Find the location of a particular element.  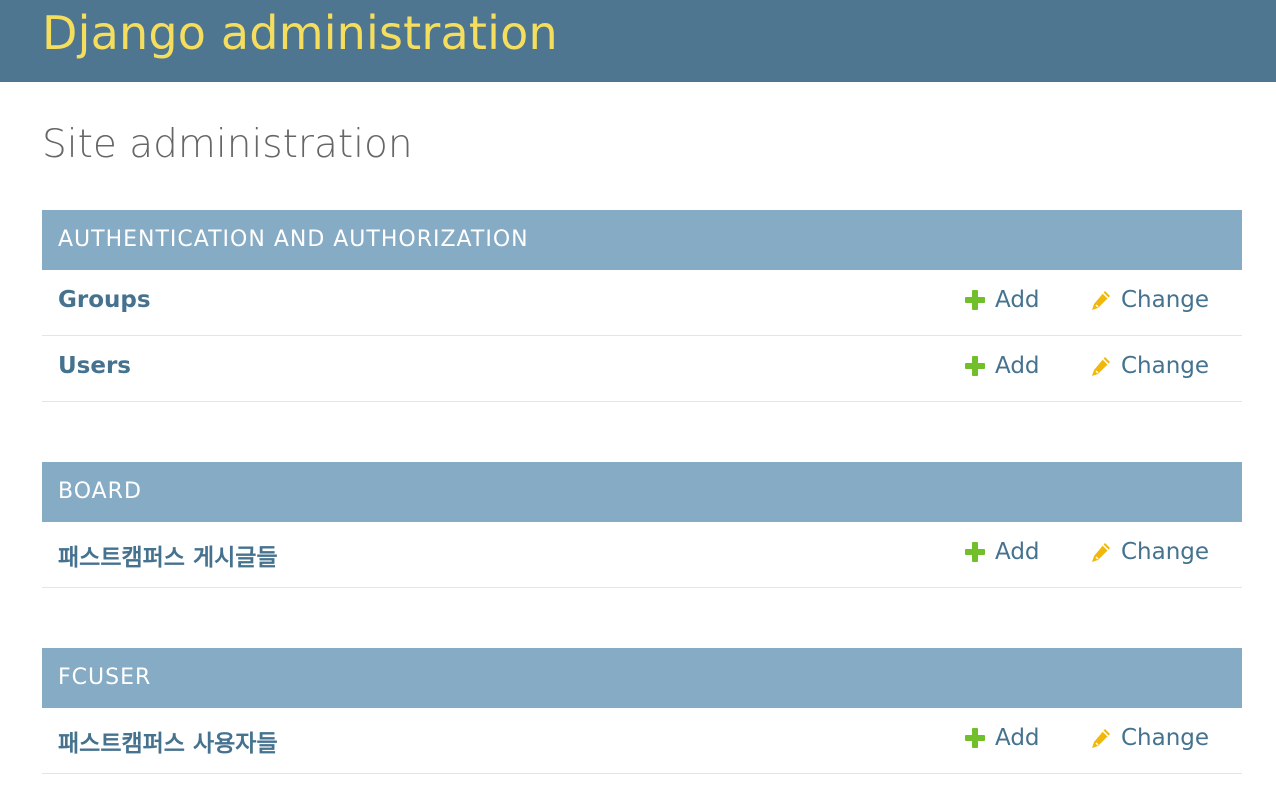

model-row-board-posts: 패스트캠퍼스 게시글들 Add Change is located at coordinates (642, 555).